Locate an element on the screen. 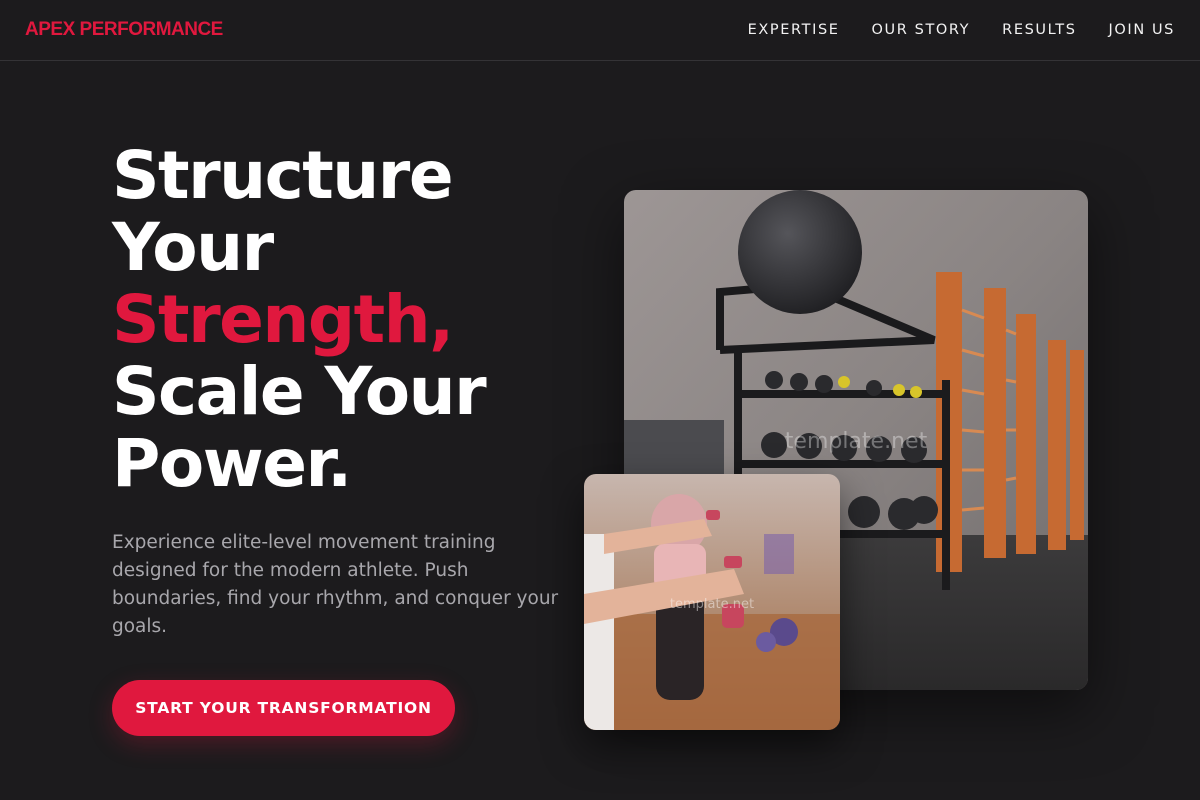 The width and height of the screenshot is (1200, 800). main-nav: EXPERTISE OUR STORY RESULTS JOIN US is located at coordinates (945, 30).